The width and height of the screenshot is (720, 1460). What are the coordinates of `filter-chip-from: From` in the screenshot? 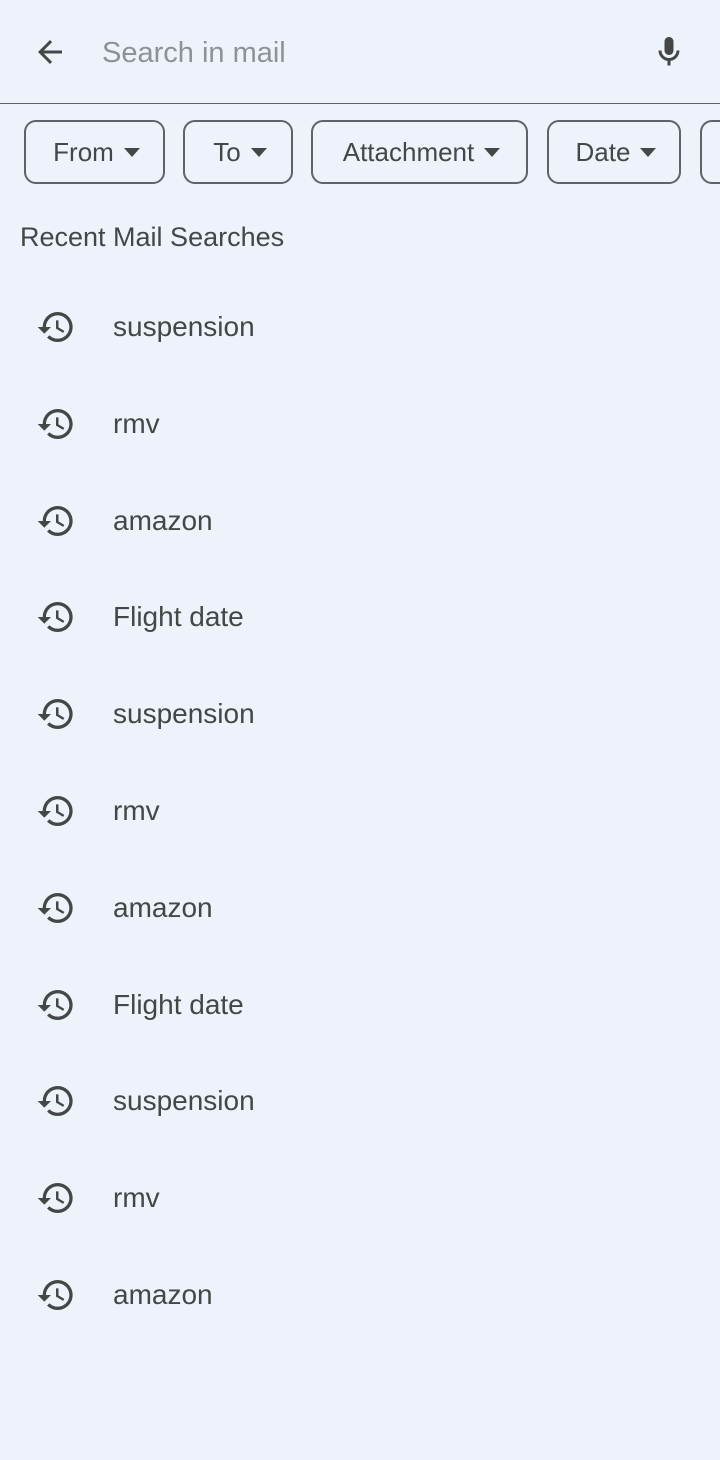 It's located at (94, 152).